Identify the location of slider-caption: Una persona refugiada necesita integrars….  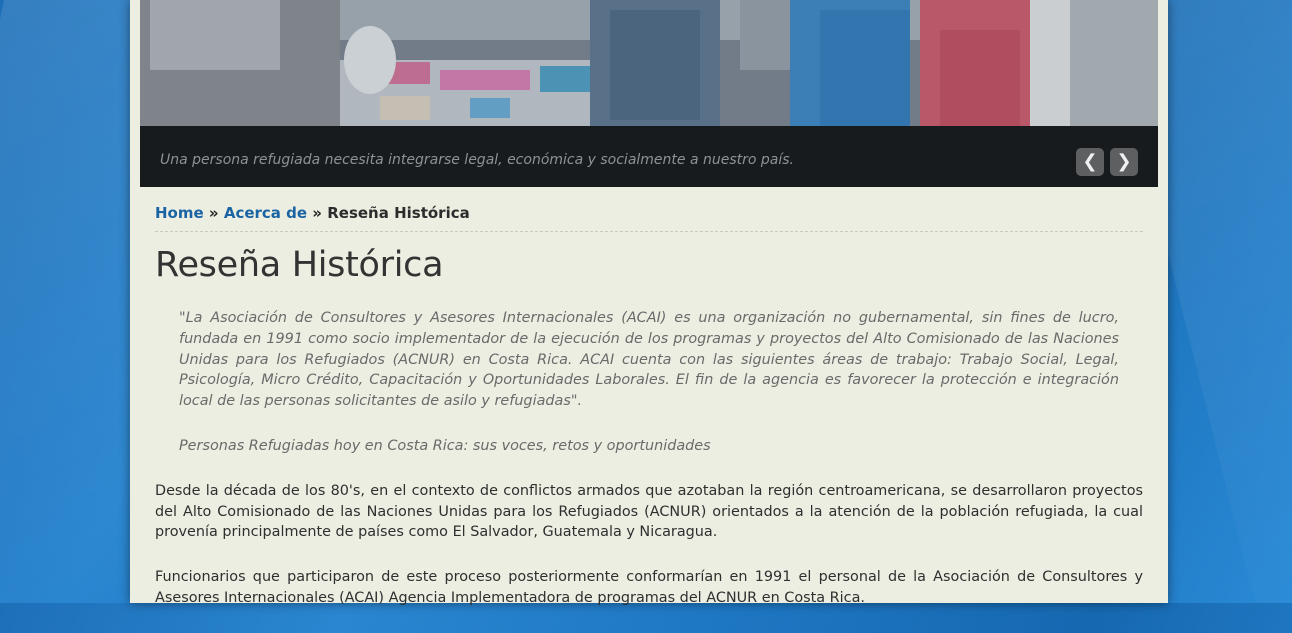
(477, 160).